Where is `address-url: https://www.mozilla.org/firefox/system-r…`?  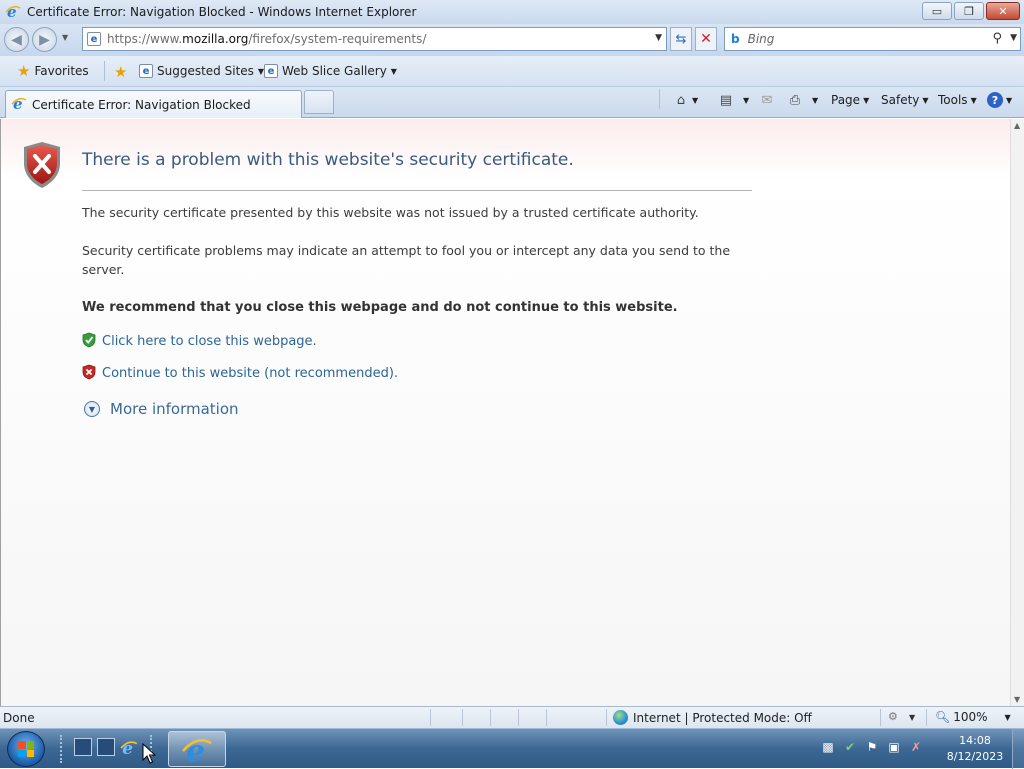
address-url: https://www.mozilla.org/firefox/system-r… is located at coordinates (266, 39).